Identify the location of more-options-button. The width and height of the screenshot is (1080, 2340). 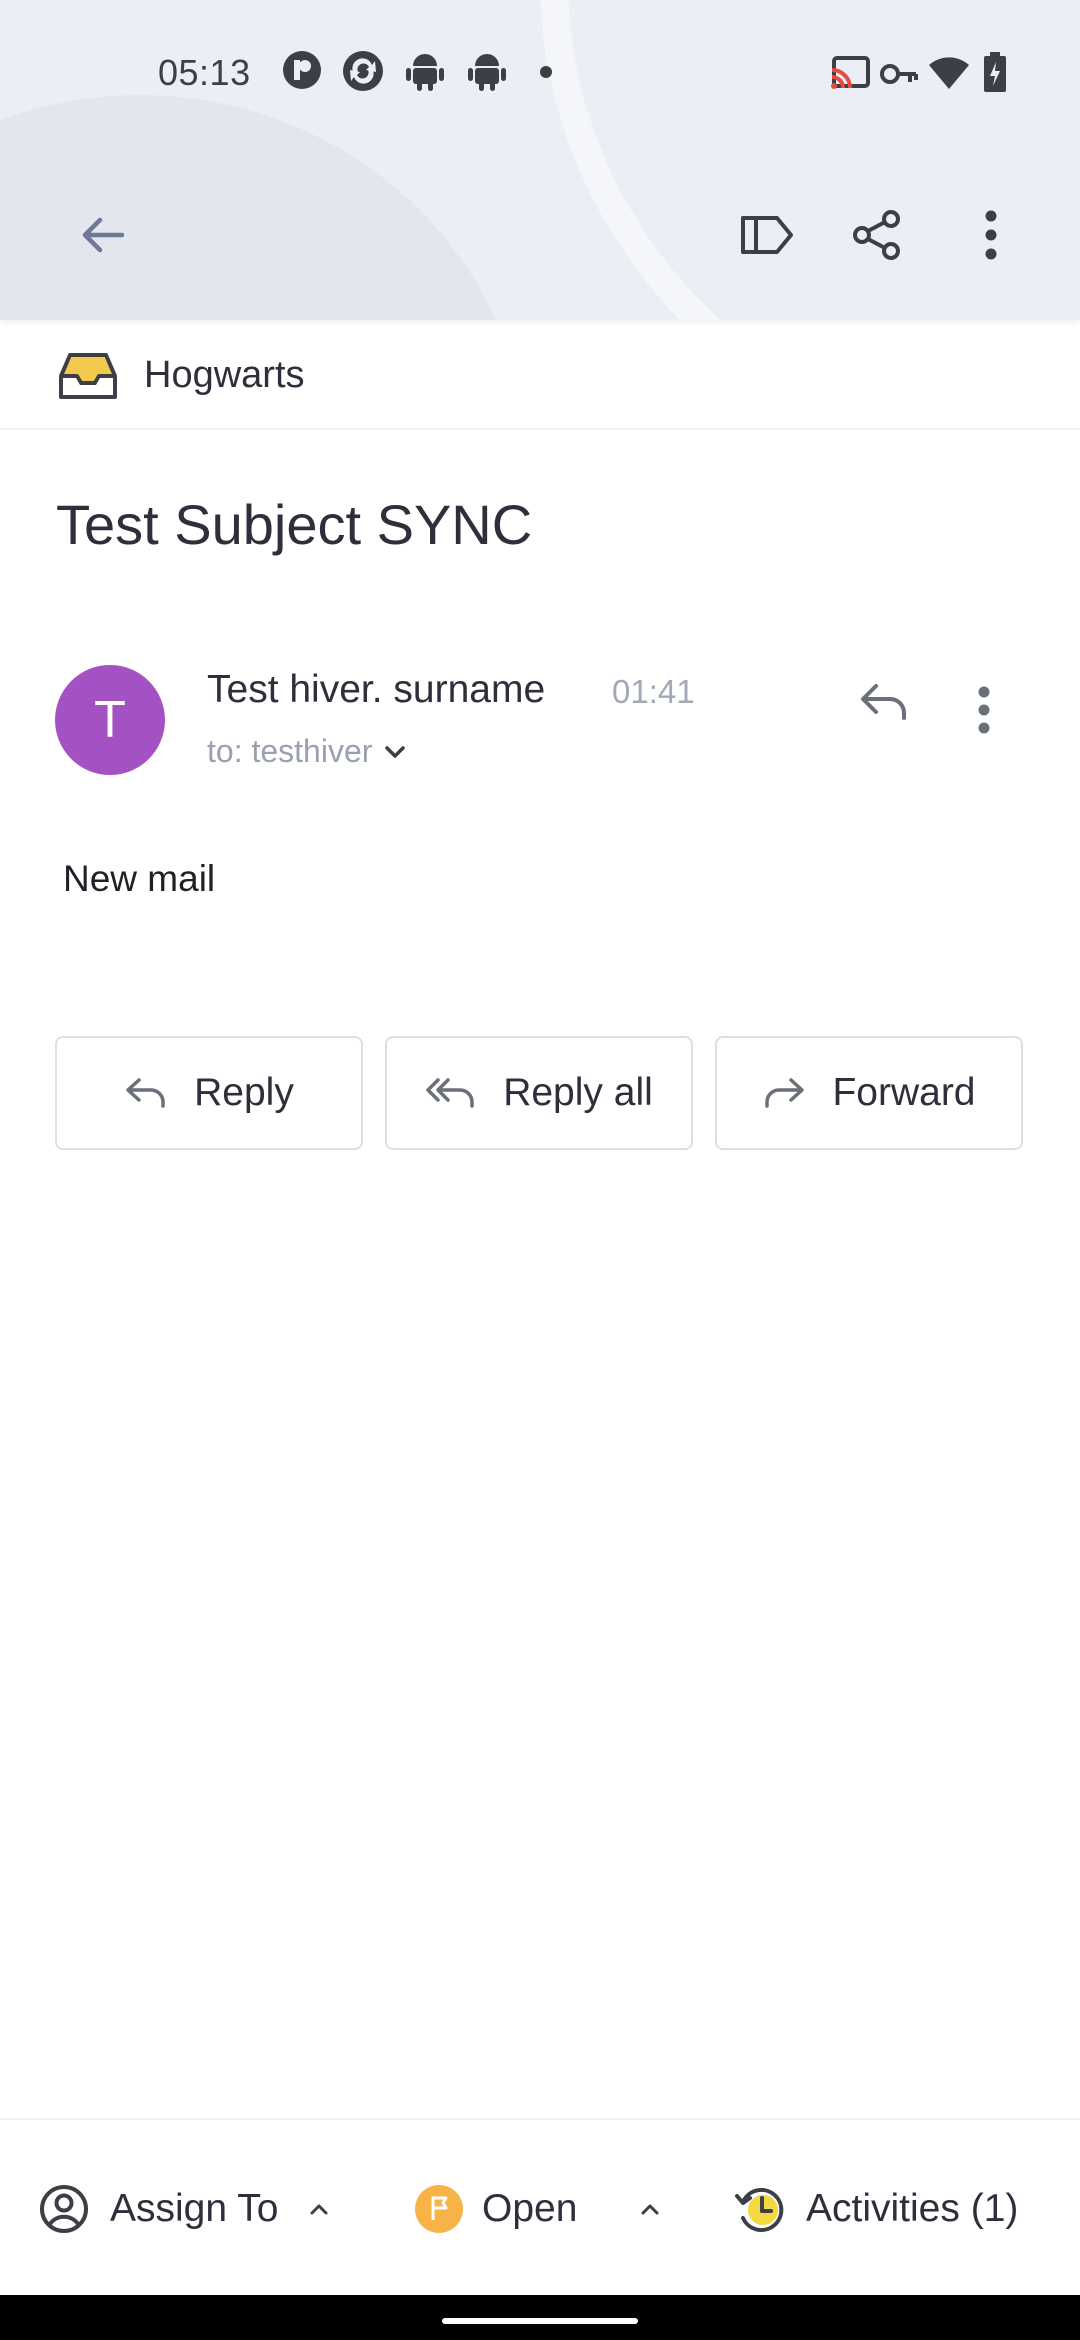
(991, 235).